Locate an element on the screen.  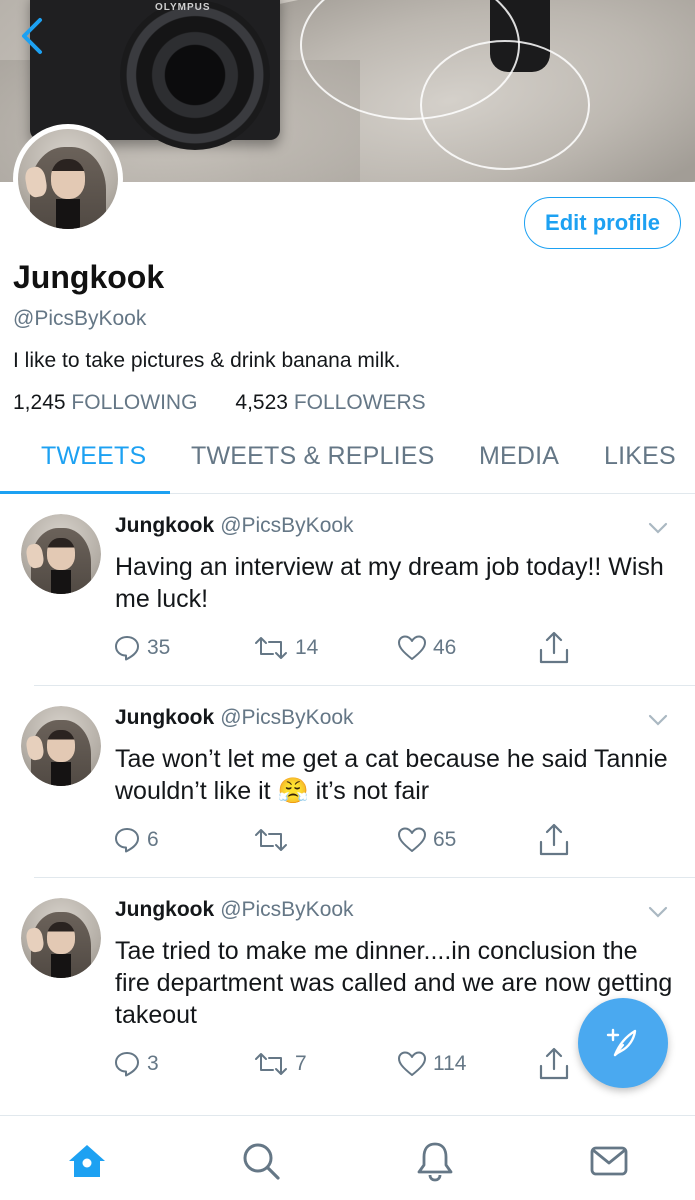
following-label: FOLLOWING is located at coordinates (134, 402).